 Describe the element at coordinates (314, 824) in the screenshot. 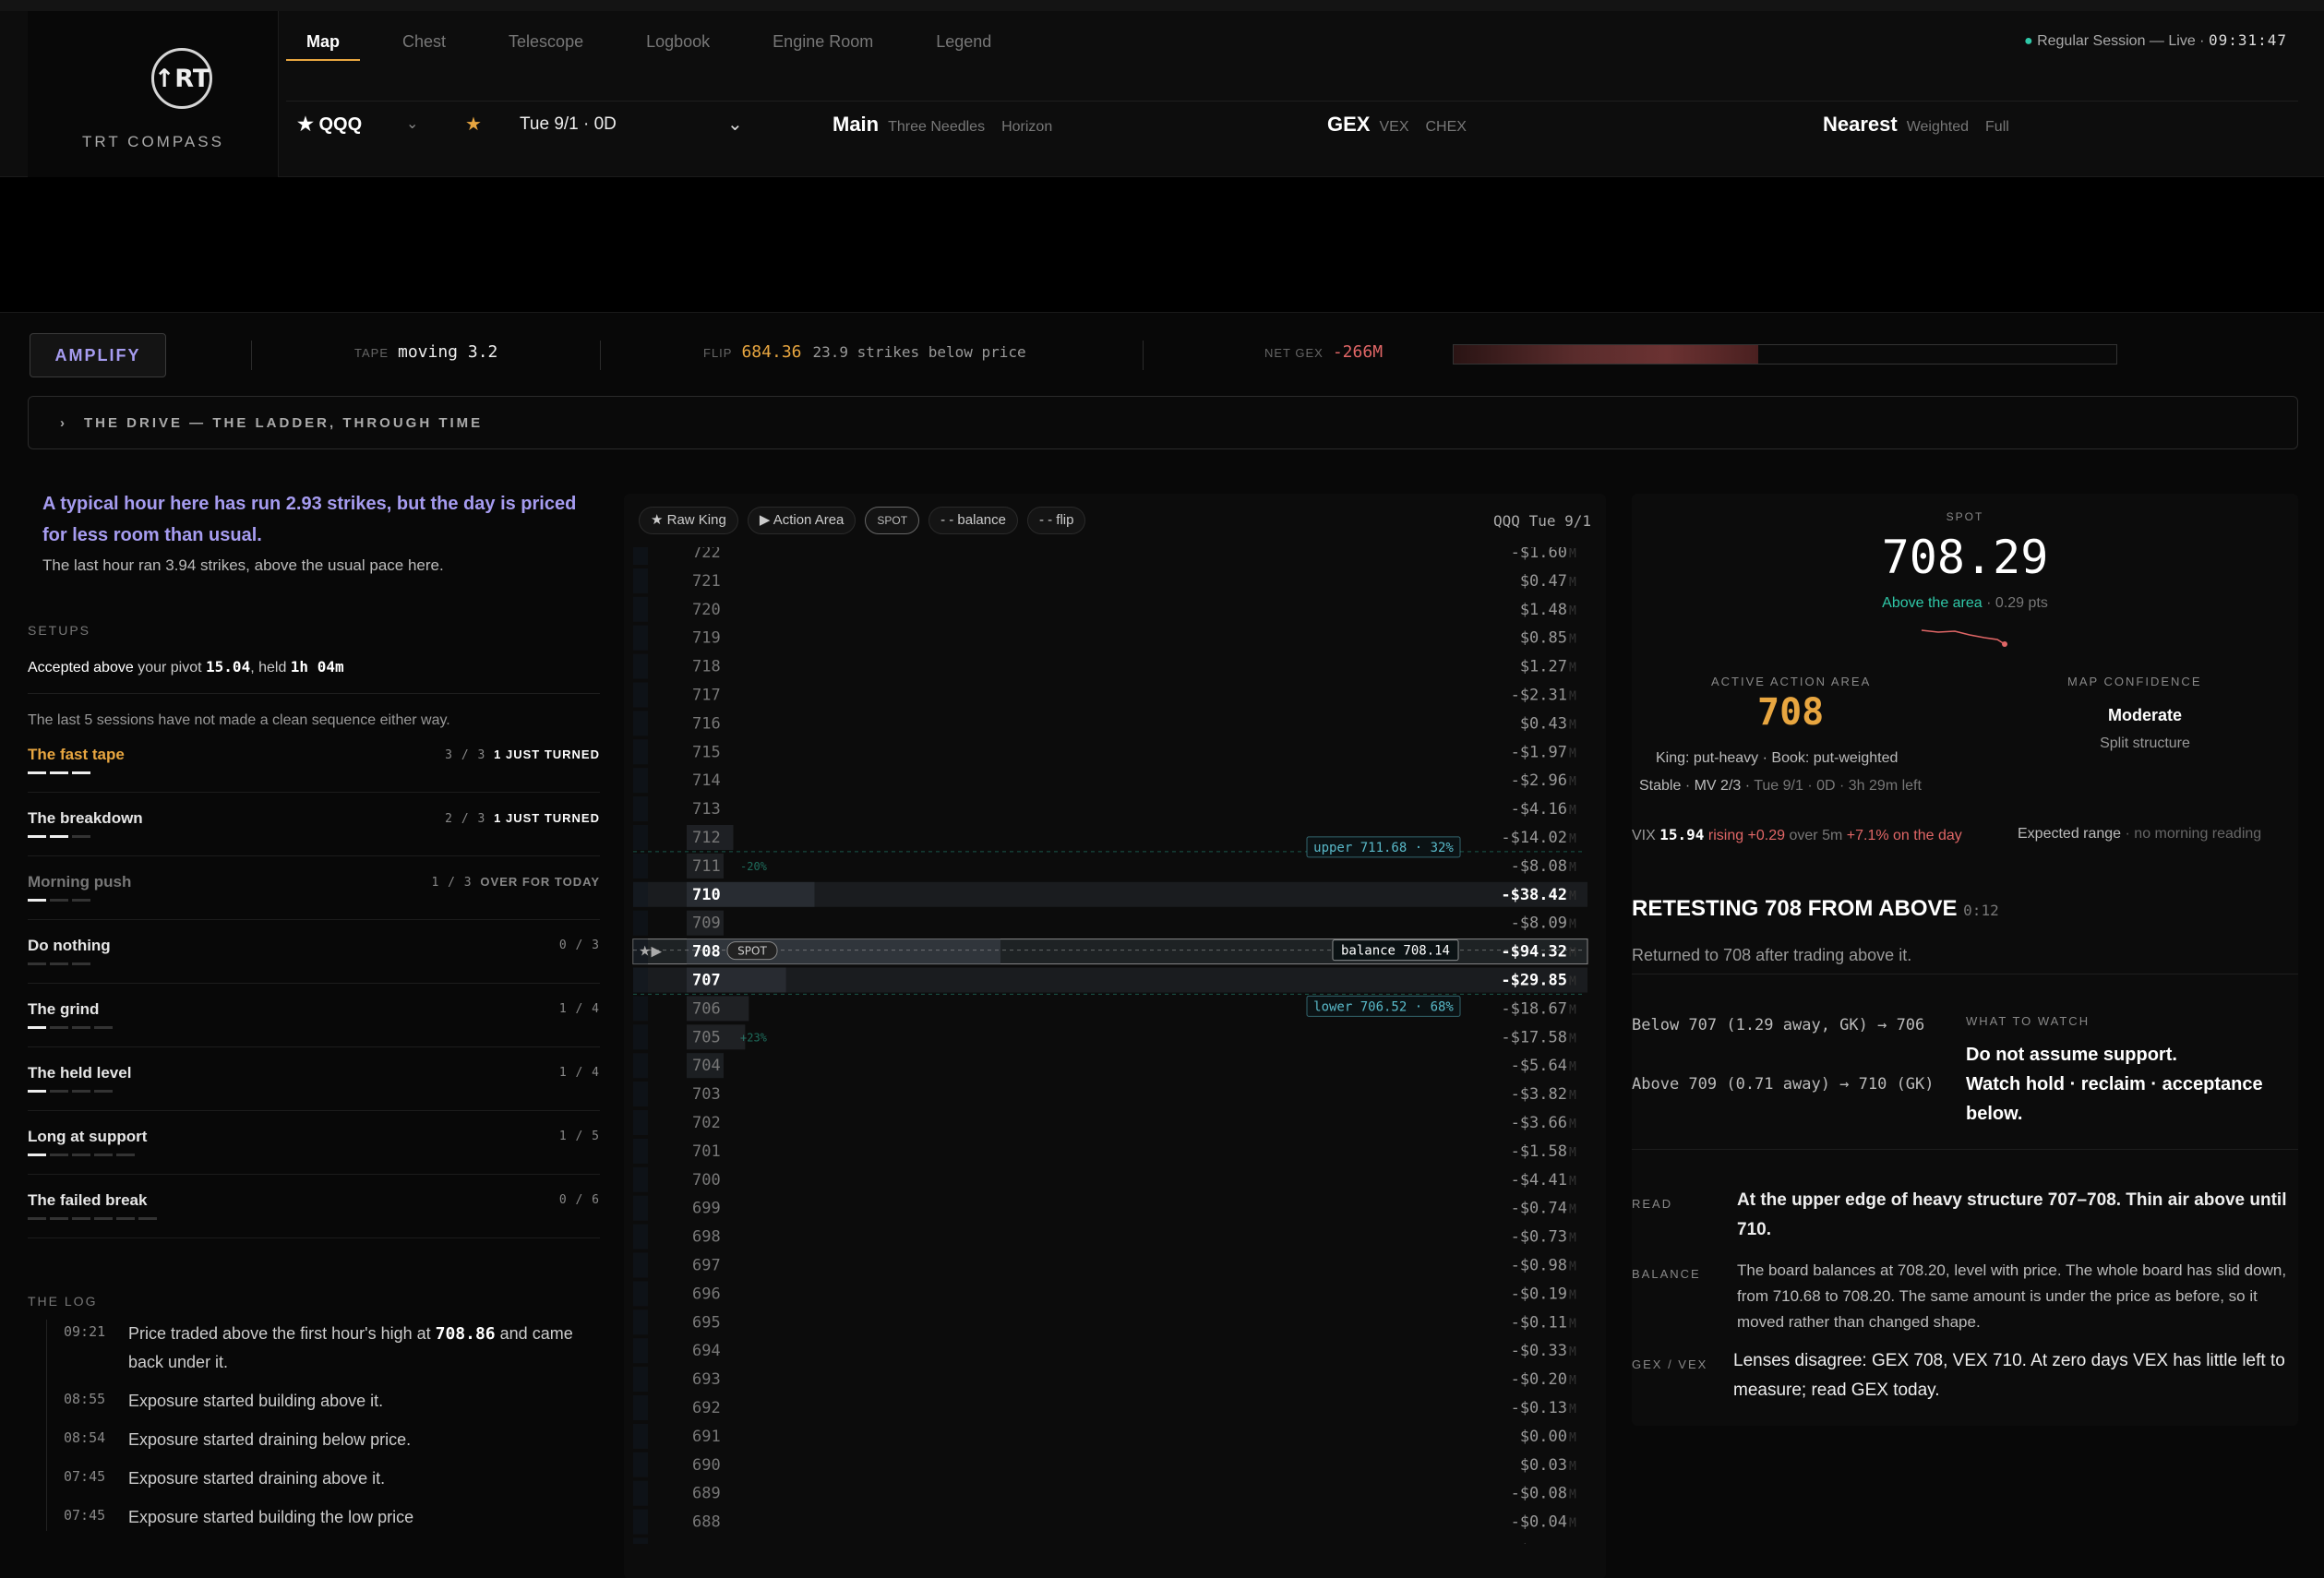

I see `setup-item: The breakdown 2 / 3 1 JUST TURNED` at that location.